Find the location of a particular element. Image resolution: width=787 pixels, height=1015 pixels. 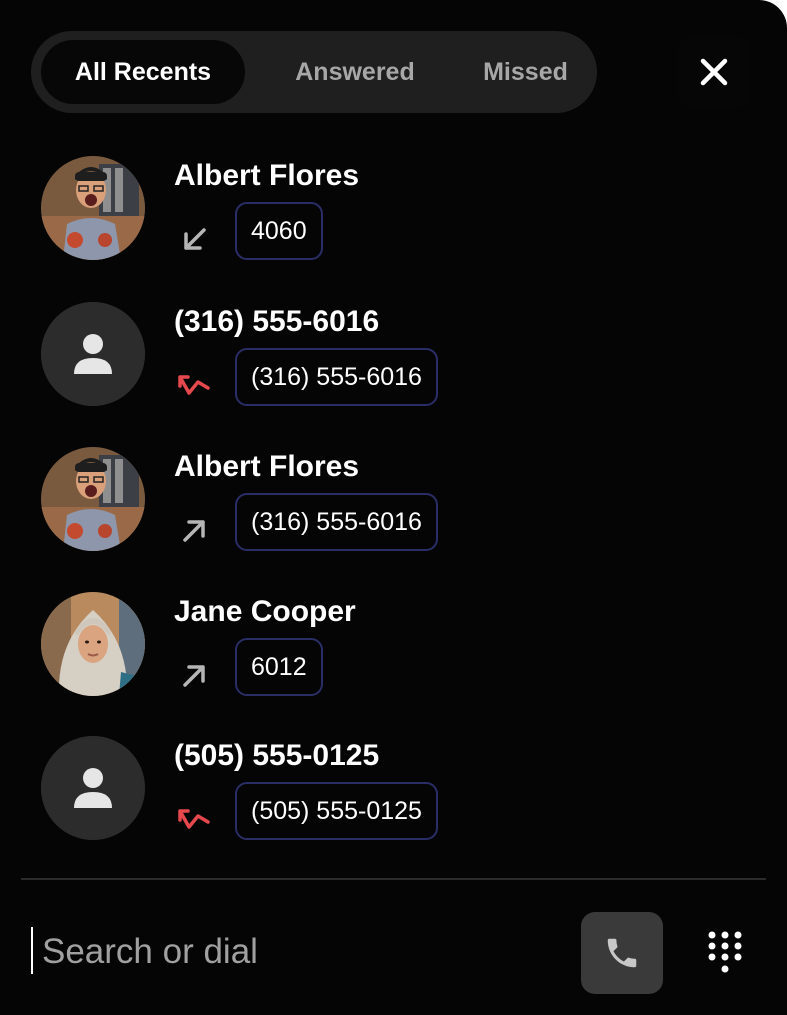

filter-tabs: All Recents Answered Missed is located at coordinates (314, 72).